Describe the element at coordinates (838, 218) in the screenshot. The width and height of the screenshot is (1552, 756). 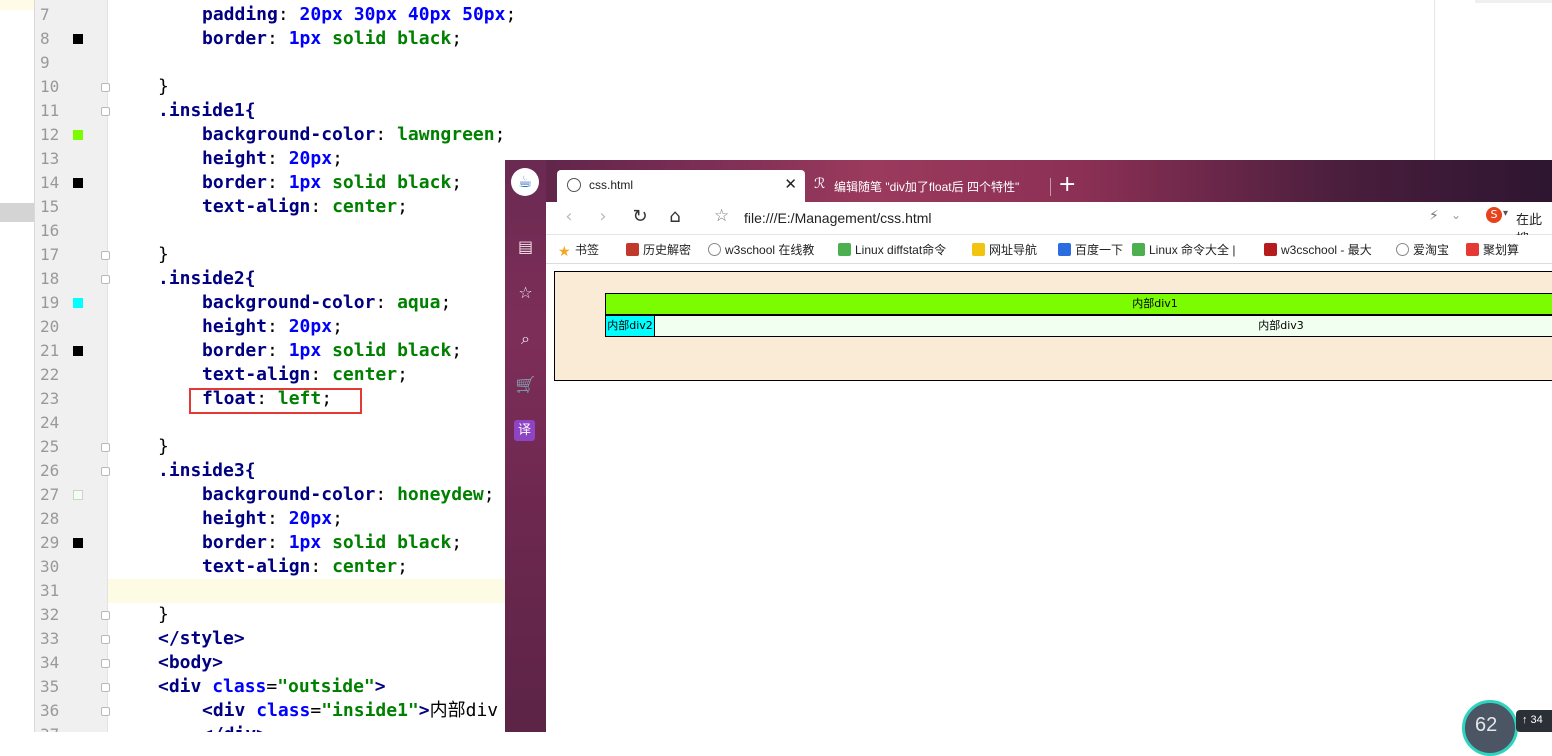
I see `address-bar: file:///E:/Management/css.html` at that location.